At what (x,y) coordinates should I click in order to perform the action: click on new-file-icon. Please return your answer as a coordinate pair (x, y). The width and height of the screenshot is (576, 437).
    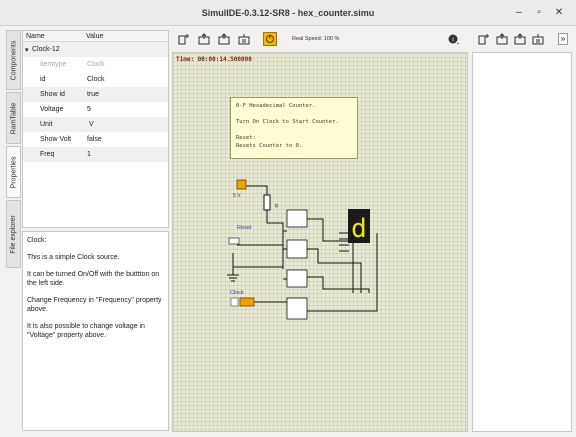
    Looking at the image, I should click on (484, 39).